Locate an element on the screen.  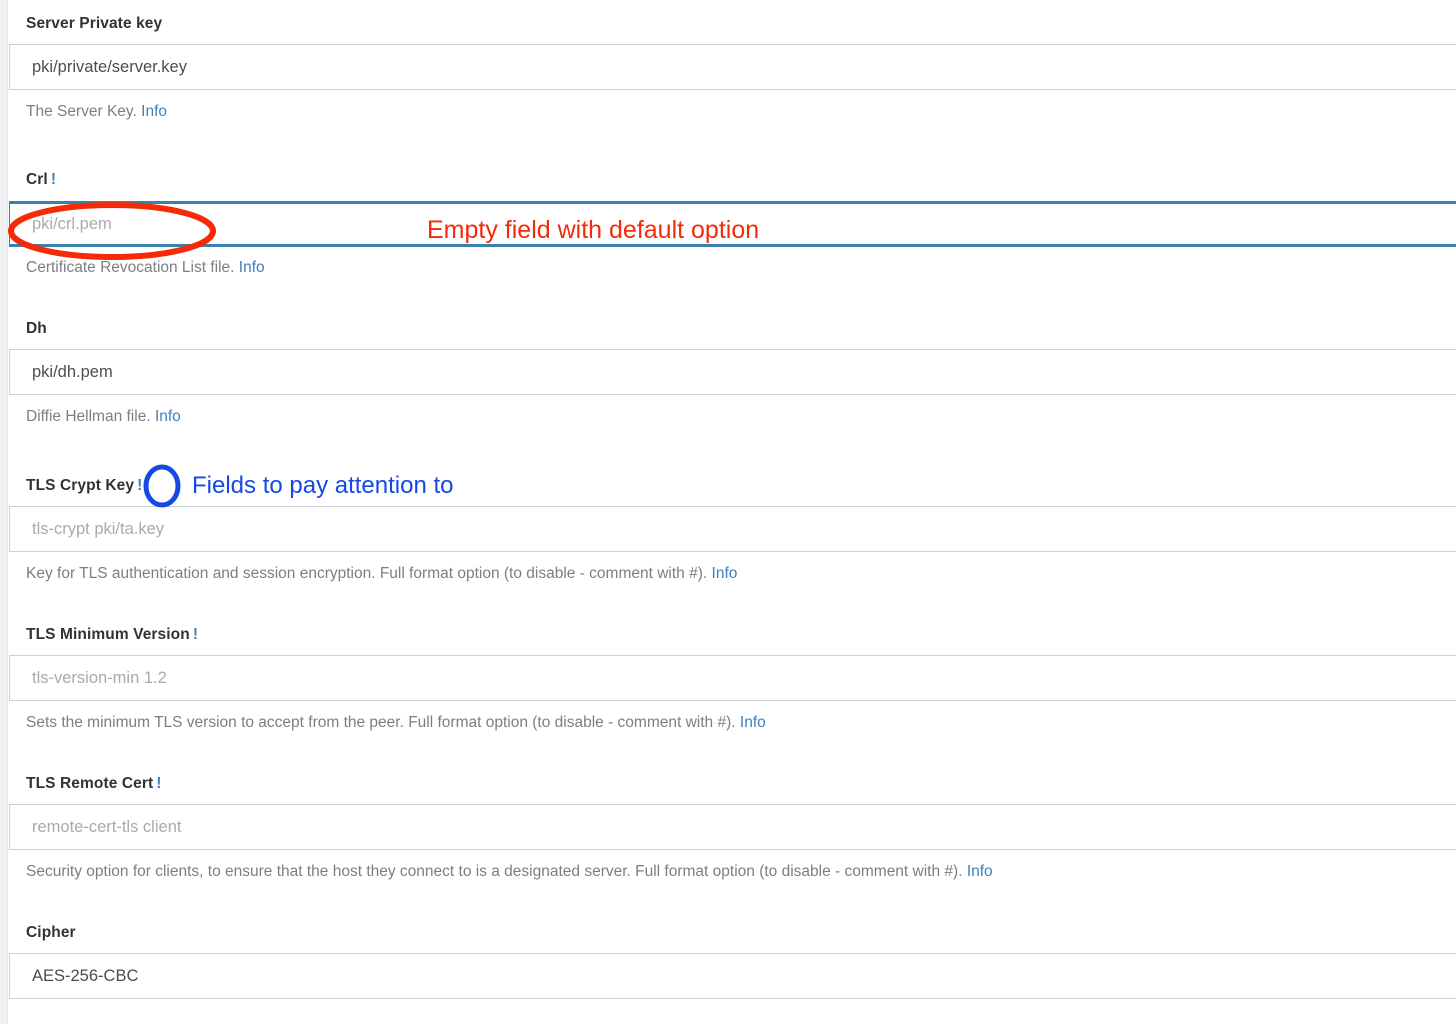
field-group-cipher: Cipher AES-256-CBC is located at coordinates (732, 961).